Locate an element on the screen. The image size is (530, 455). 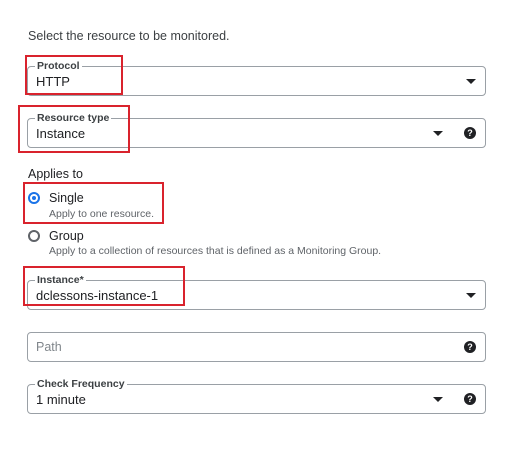
radio-option-single: Single Apply to one resource. is located at coordinates (128, 208).